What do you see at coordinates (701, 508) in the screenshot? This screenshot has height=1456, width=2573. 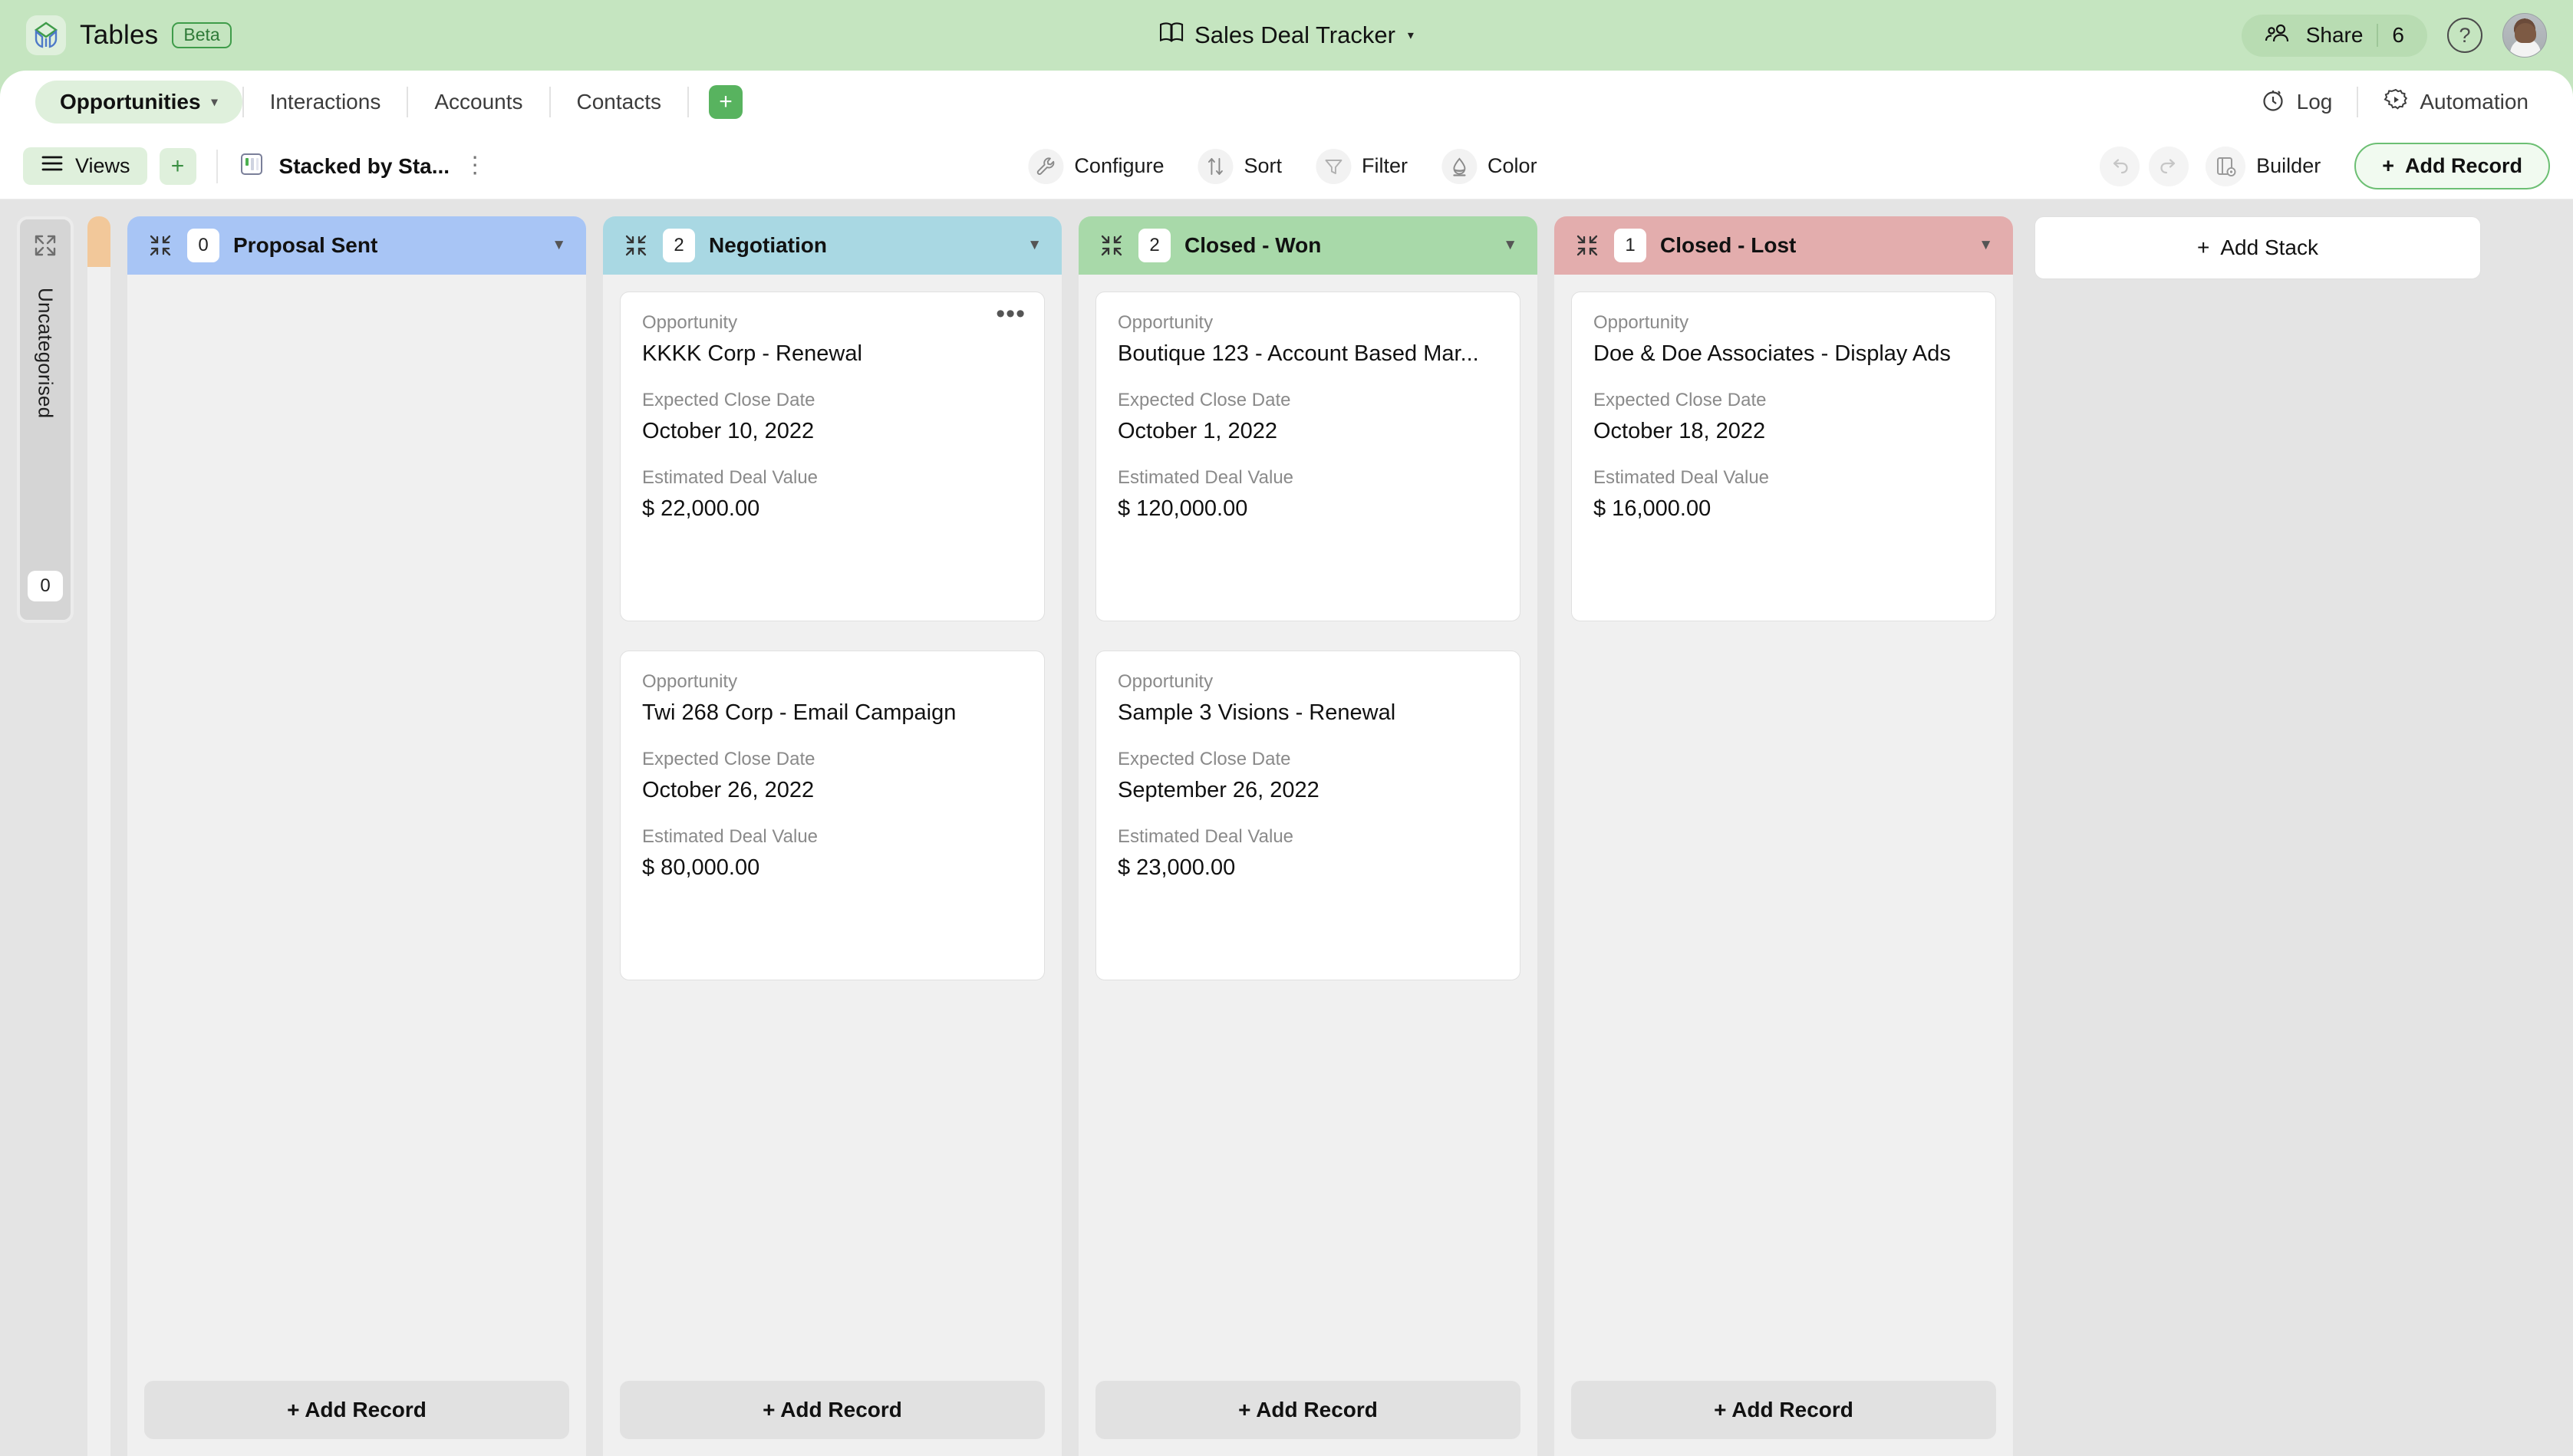 I see `field-value: $ 22,000.00` at bounding box center [701, 508].